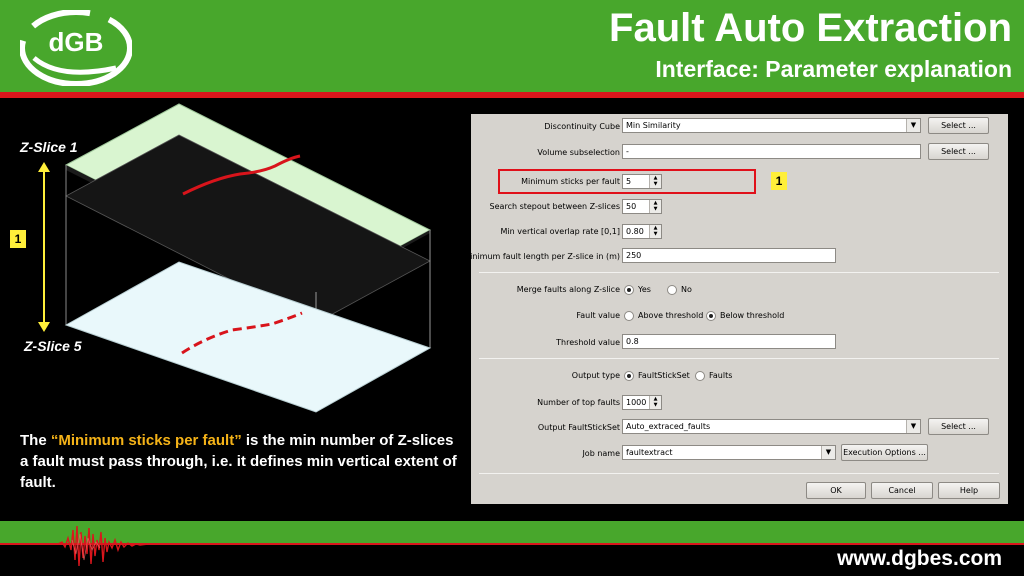 This screenshot has width=1024, height=576. I want to click on above-threshold-radio, so click(629, 316).